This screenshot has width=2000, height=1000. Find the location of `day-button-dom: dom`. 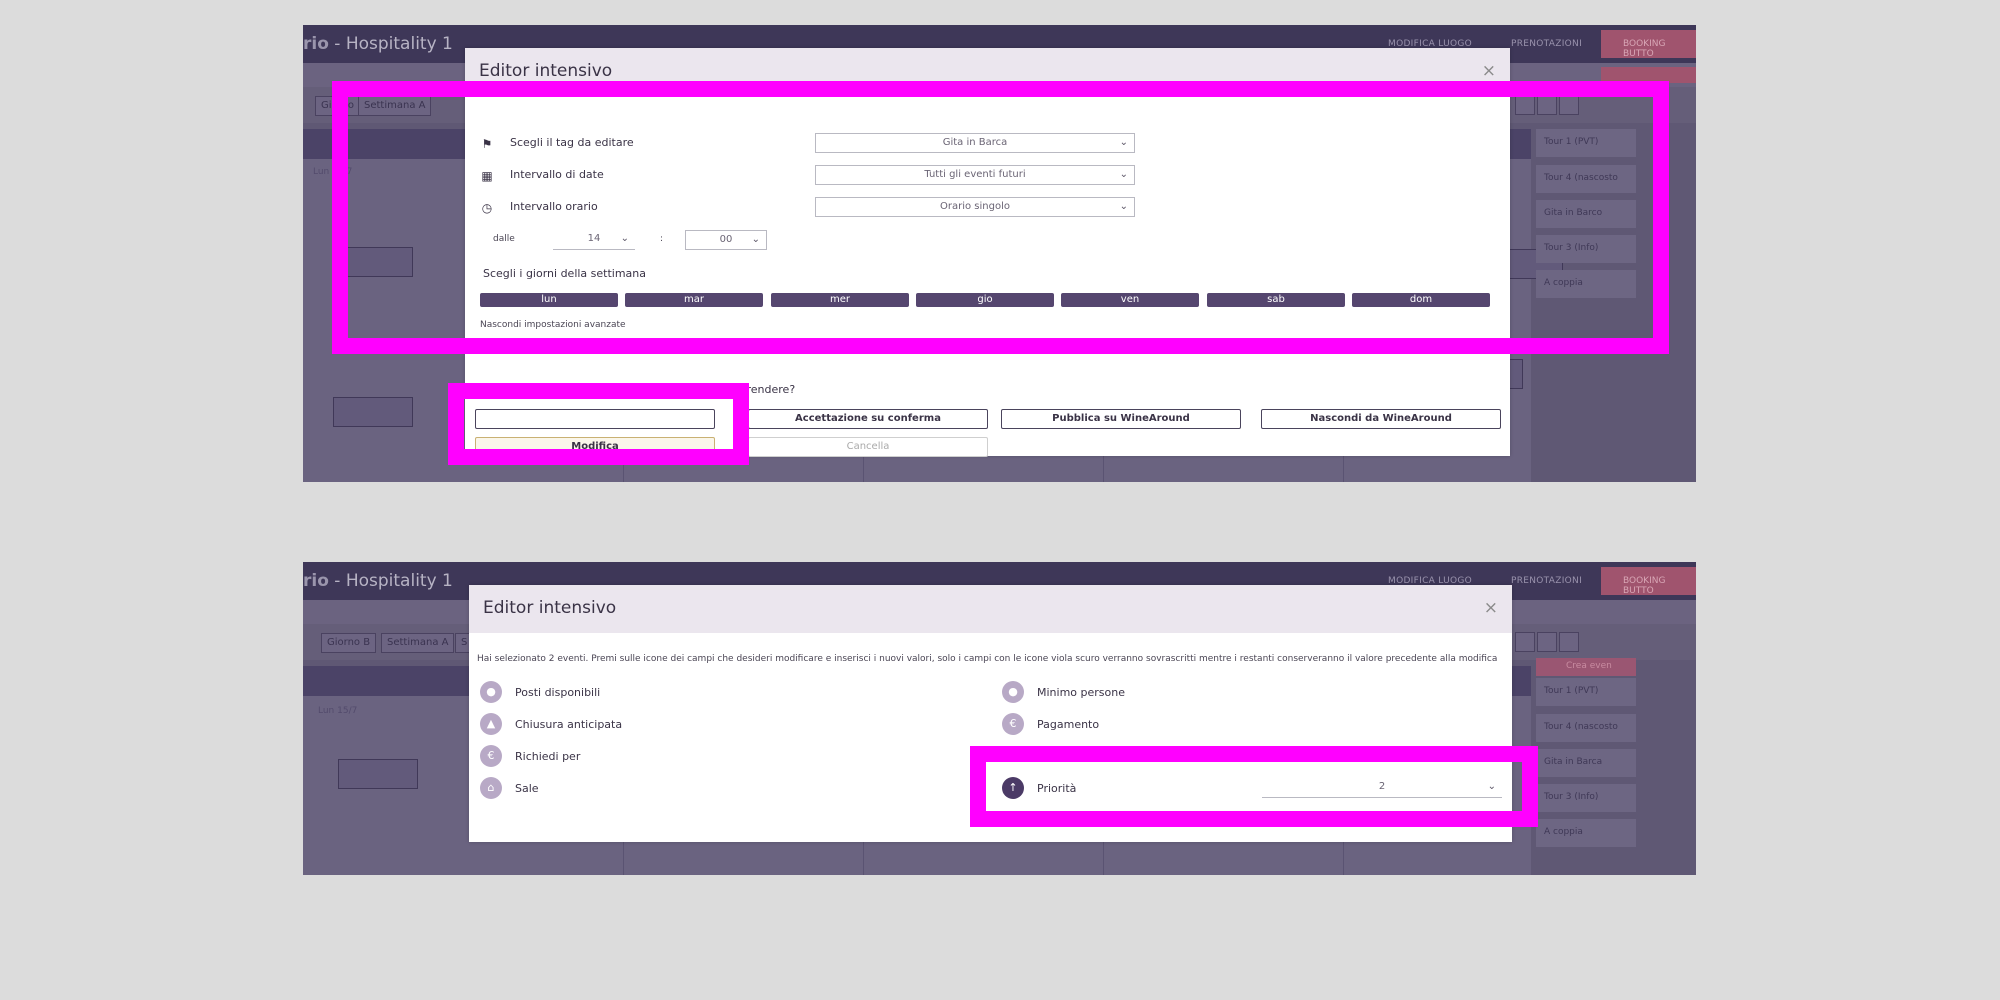

day-button-dom: dom is located at coordinates (1421, 300).